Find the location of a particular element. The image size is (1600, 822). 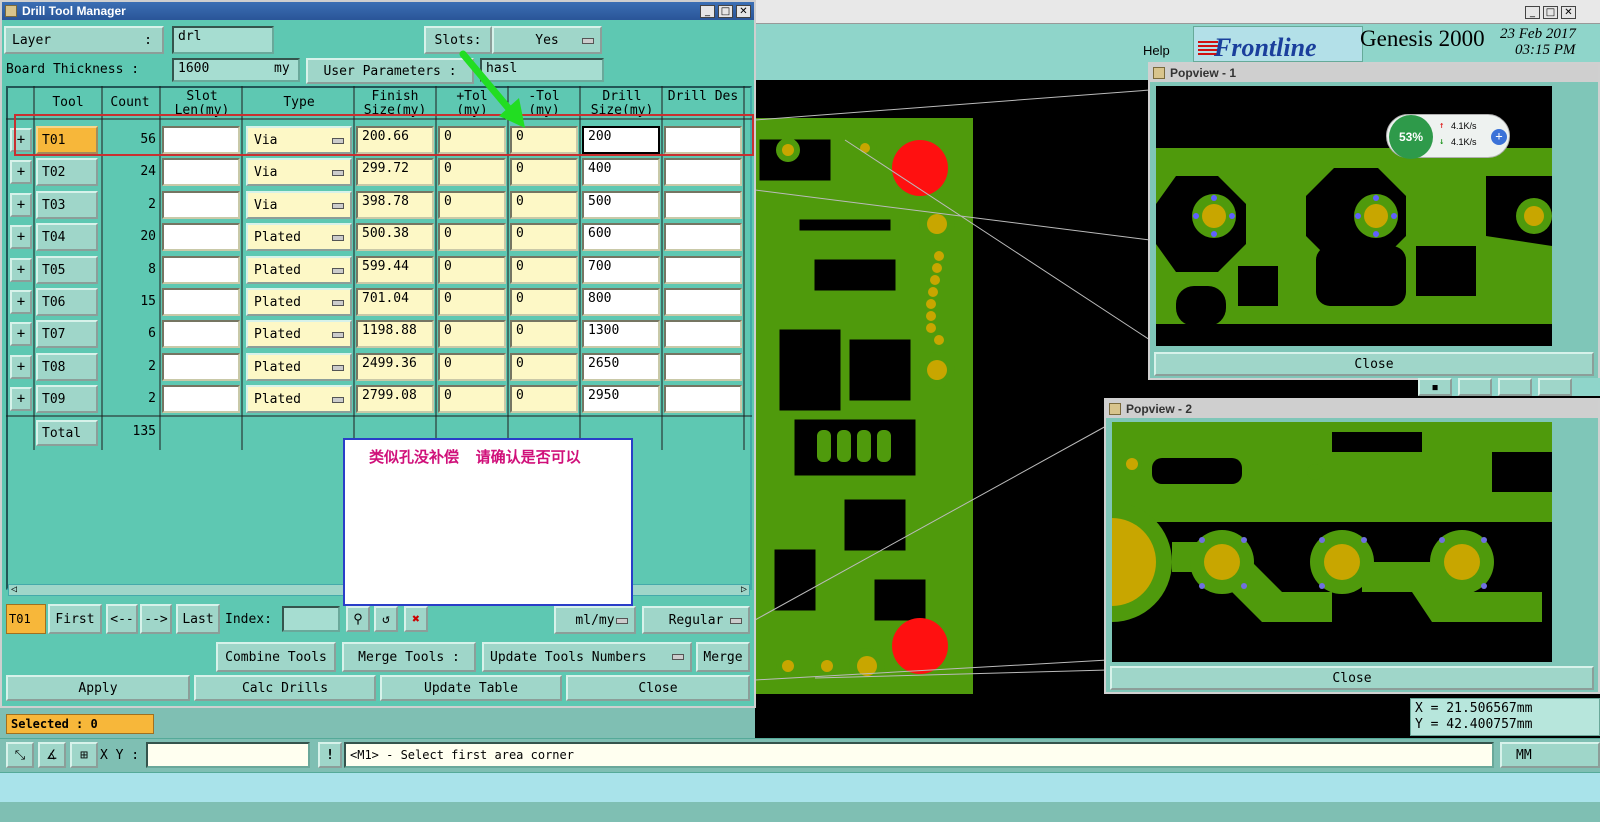

first-button: First is located at coordinates (75, 619).